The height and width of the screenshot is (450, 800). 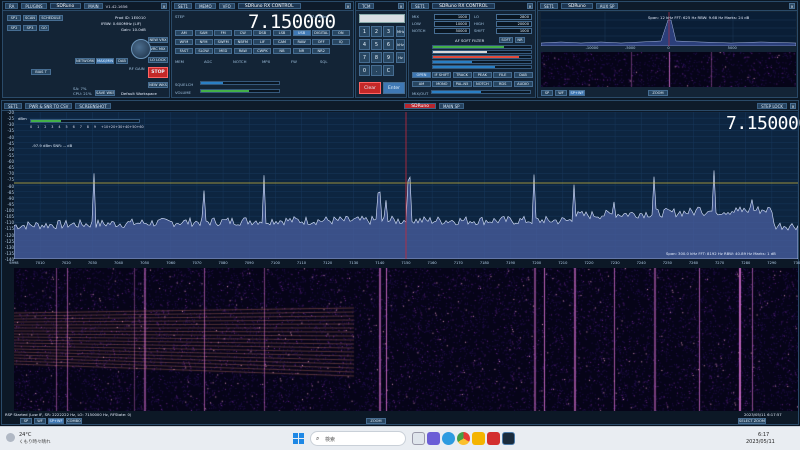 I want to click on search-box: ⌕ 検索, so click(x=358, y=438).